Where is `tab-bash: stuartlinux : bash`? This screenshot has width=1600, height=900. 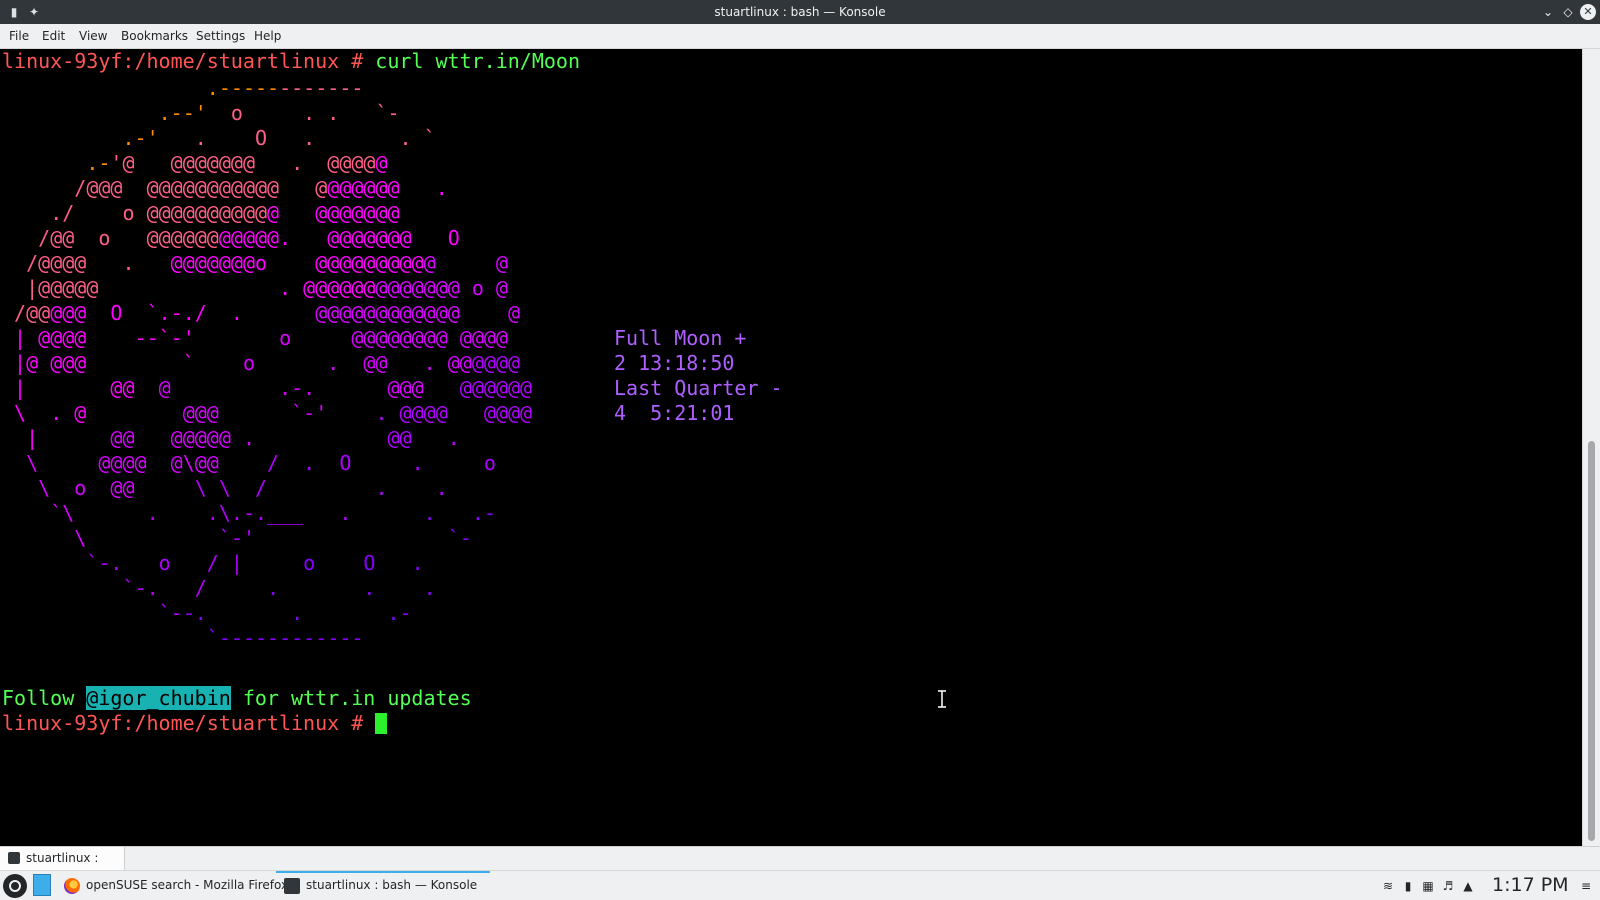
tab-bash: stuartlinux : bash is located at coordinates (62, 867).